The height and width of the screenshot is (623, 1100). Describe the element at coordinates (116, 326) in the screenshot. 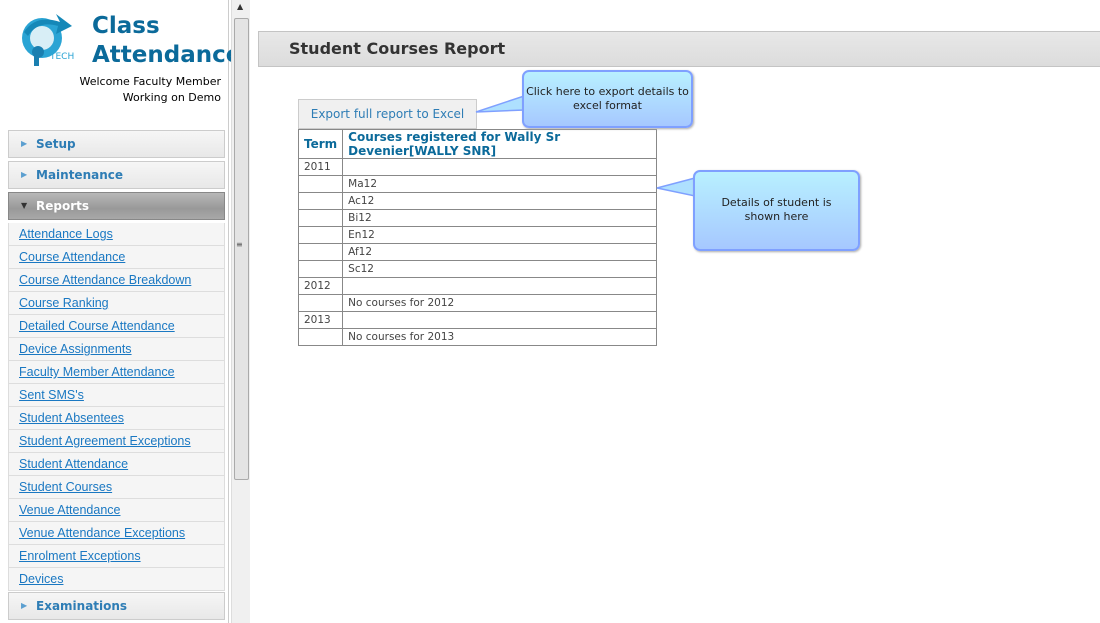

I see `report-link: Detailed Course Attendance` at that location.